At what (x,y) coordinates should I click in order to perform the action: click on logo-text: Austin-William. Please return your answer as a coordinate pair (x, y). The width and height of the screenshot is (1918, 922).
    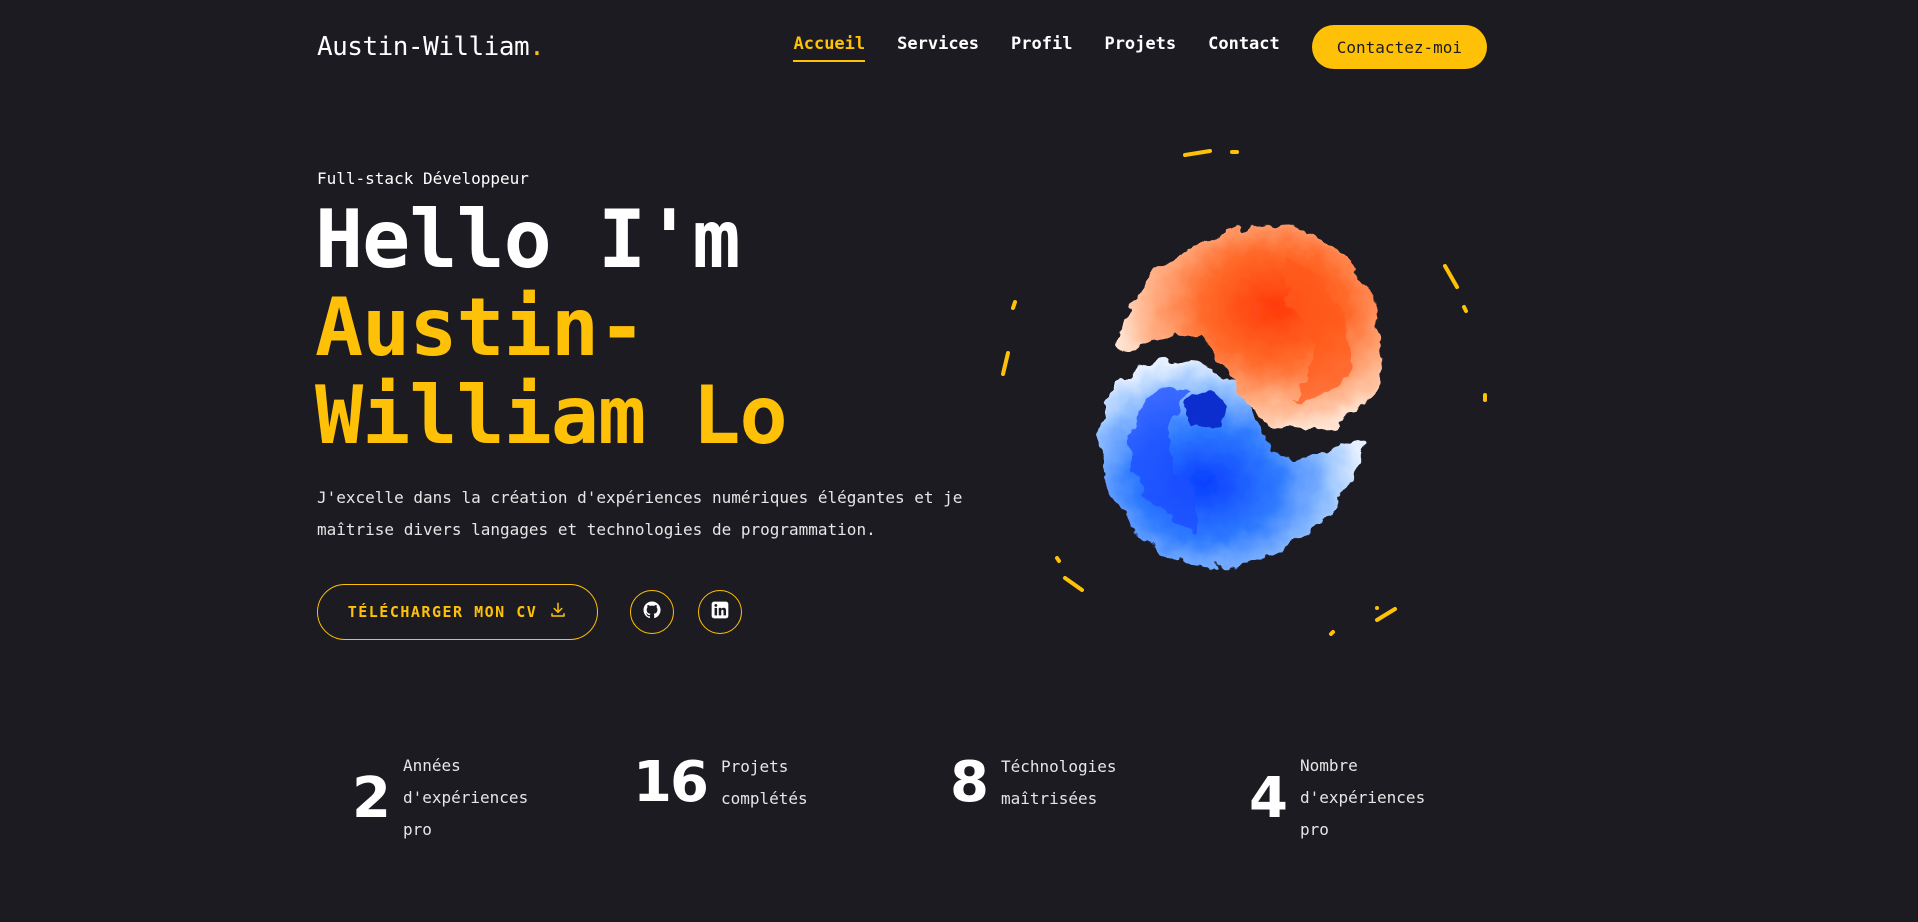
    Looking at the image, I should click on (423, 47).